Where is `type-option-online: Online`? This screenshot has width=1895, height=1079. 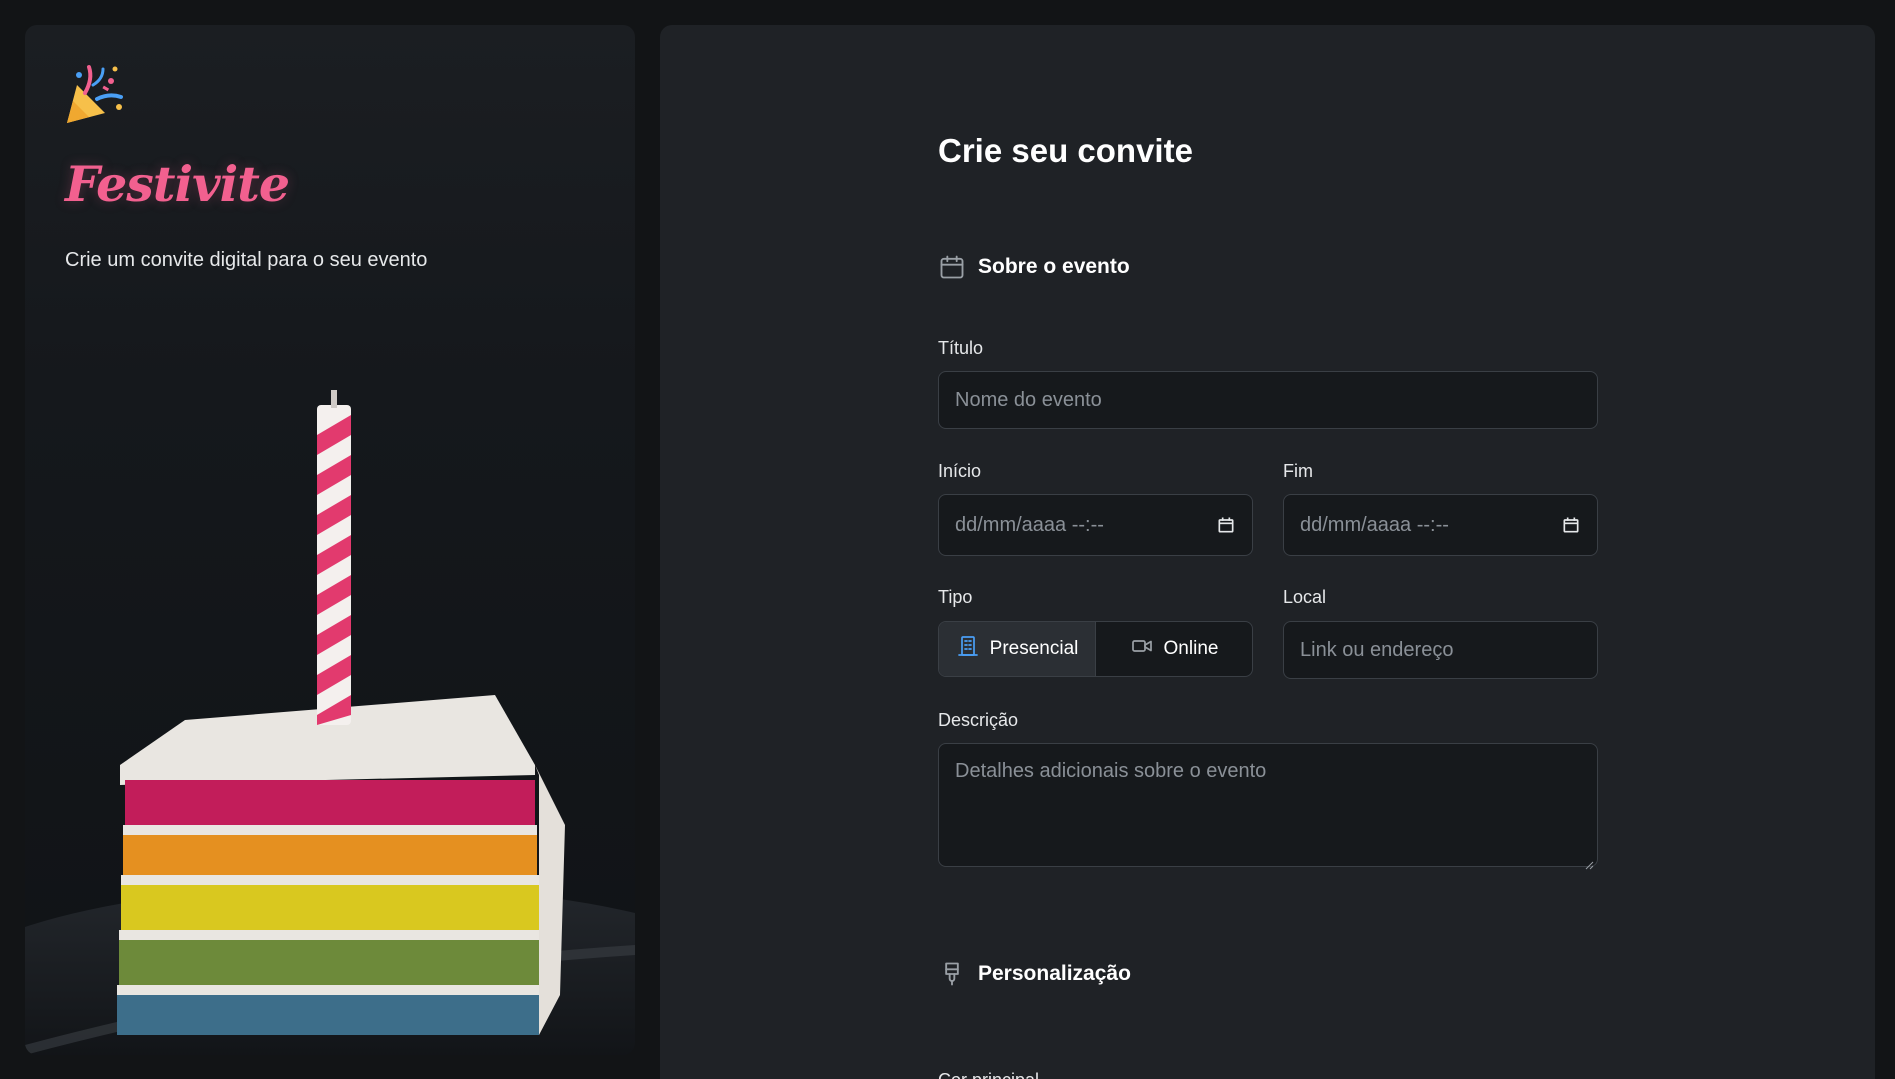
type-option-online: Online is located at coordinates (1174, 649).